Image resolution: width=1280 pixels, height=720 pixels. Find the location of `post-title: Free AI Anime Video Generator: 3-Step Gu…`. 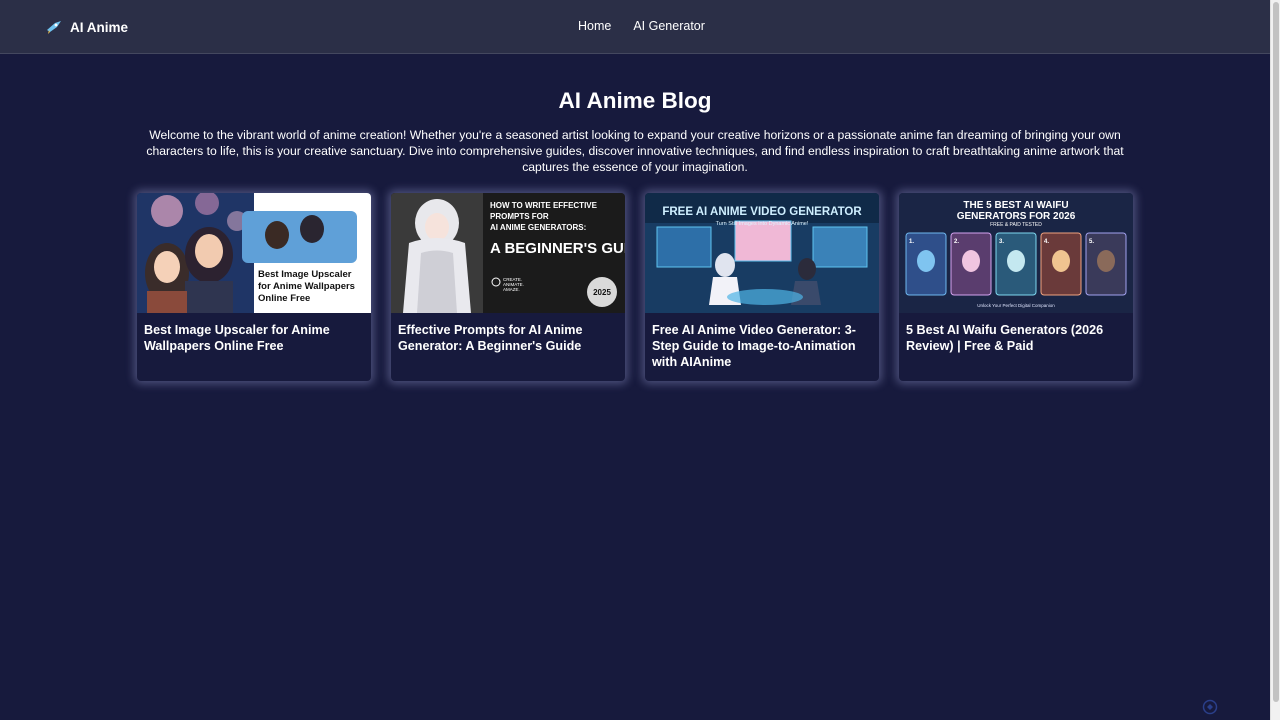

post-title: Free AI Anime Video Generator: 3-Step Gu… is located at coordinates (762, 341).